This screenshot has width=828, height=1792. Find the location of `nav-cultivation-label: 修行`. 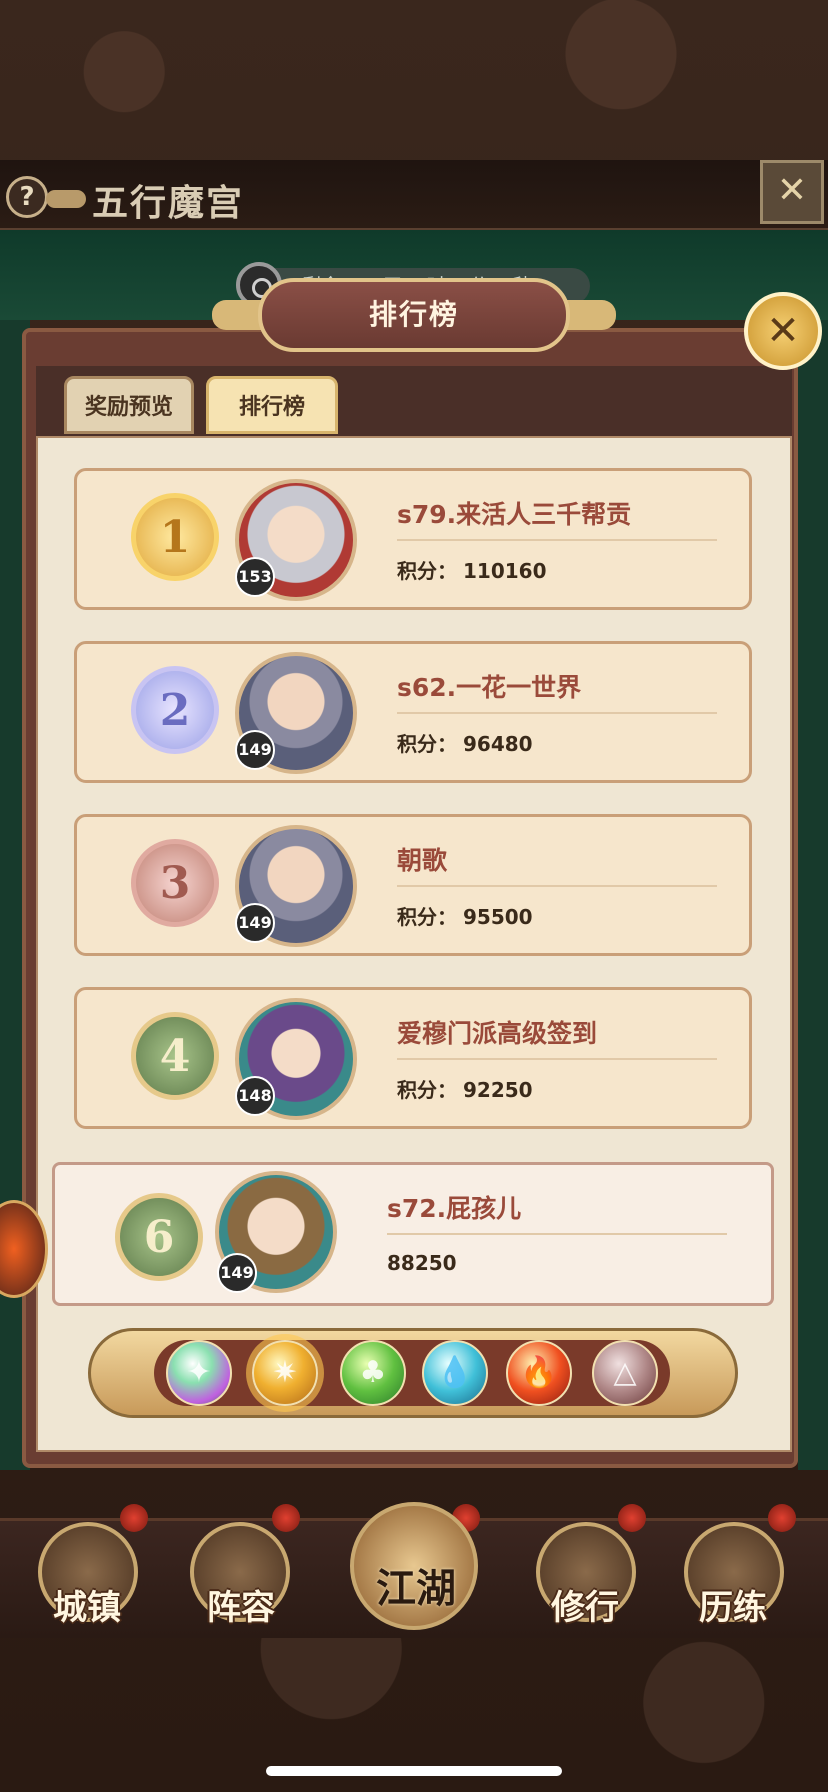

nav-cultivation-label: 修行 is located at coordinates (585, 1608).